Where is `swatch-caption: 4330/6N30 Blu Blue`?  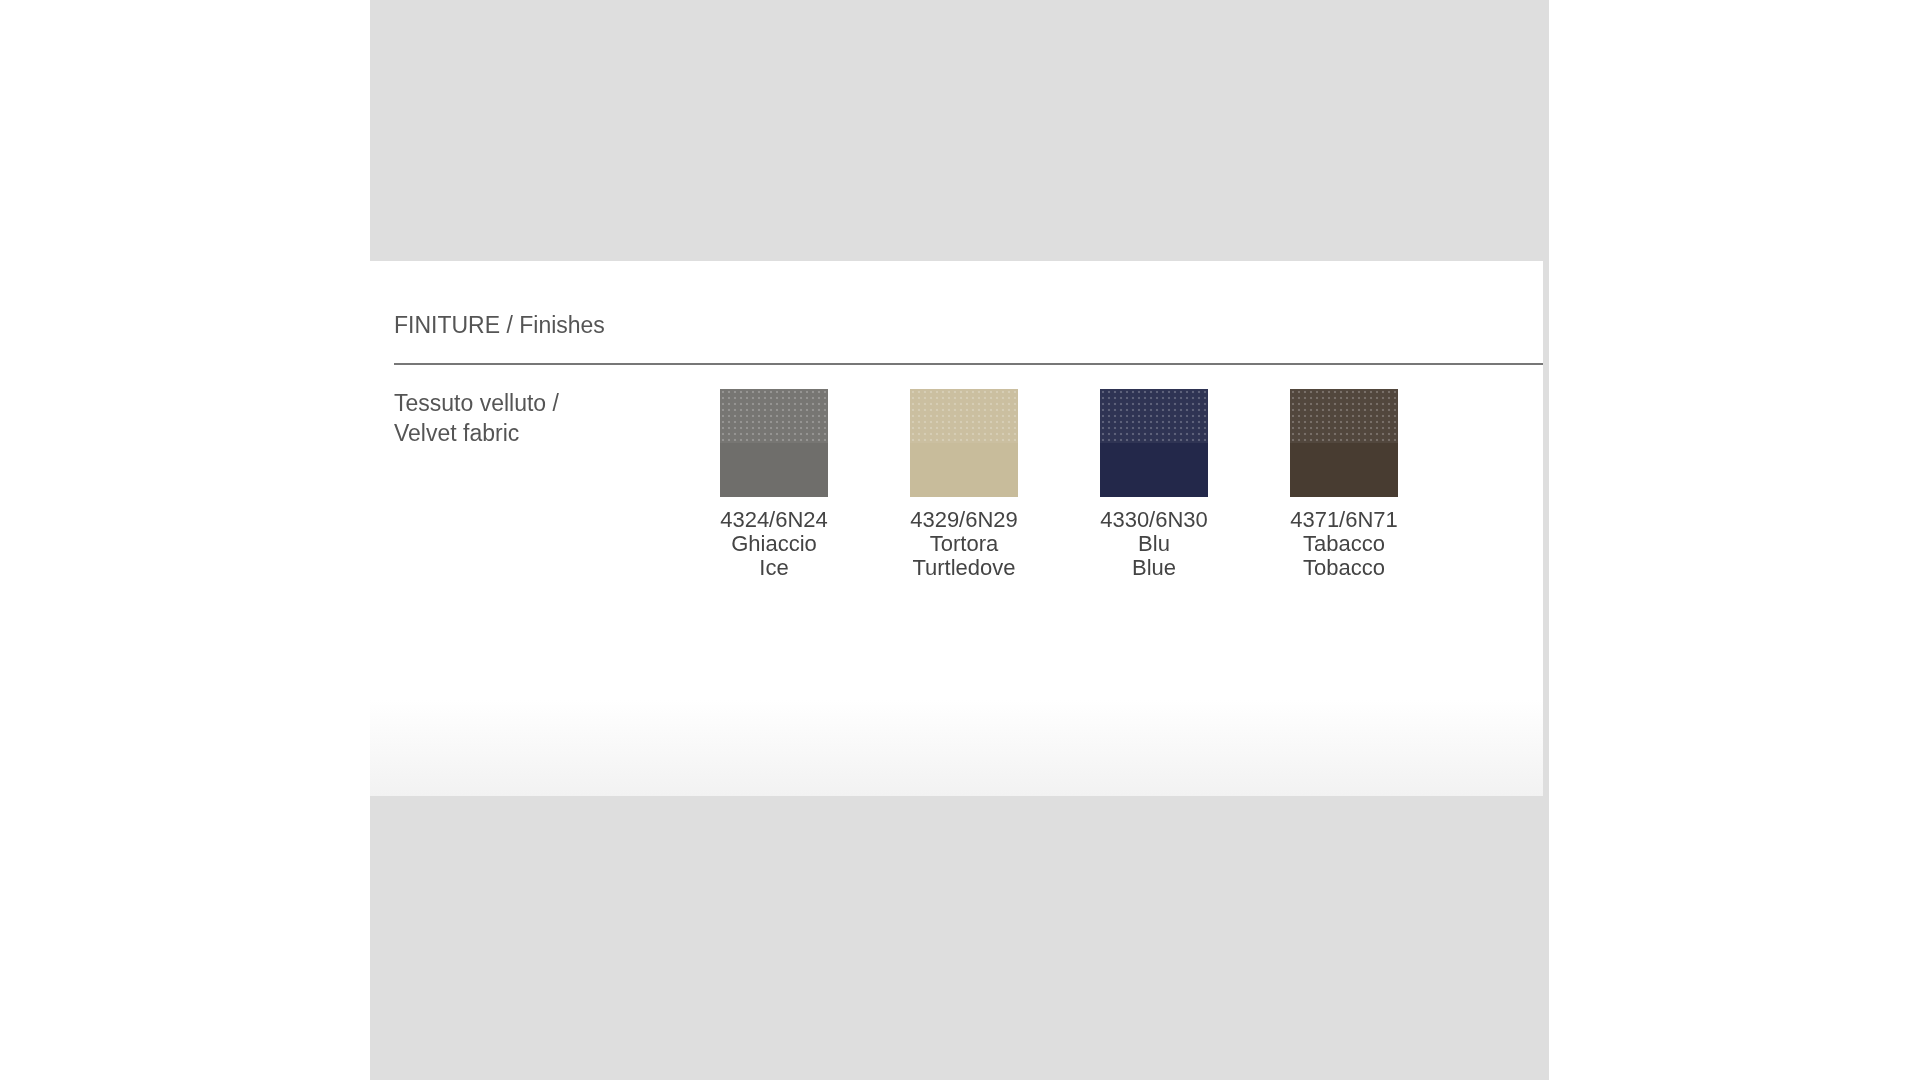 swatch-caption: 4330/6N30 Blu Blue is located at coordinates (1154, 544).